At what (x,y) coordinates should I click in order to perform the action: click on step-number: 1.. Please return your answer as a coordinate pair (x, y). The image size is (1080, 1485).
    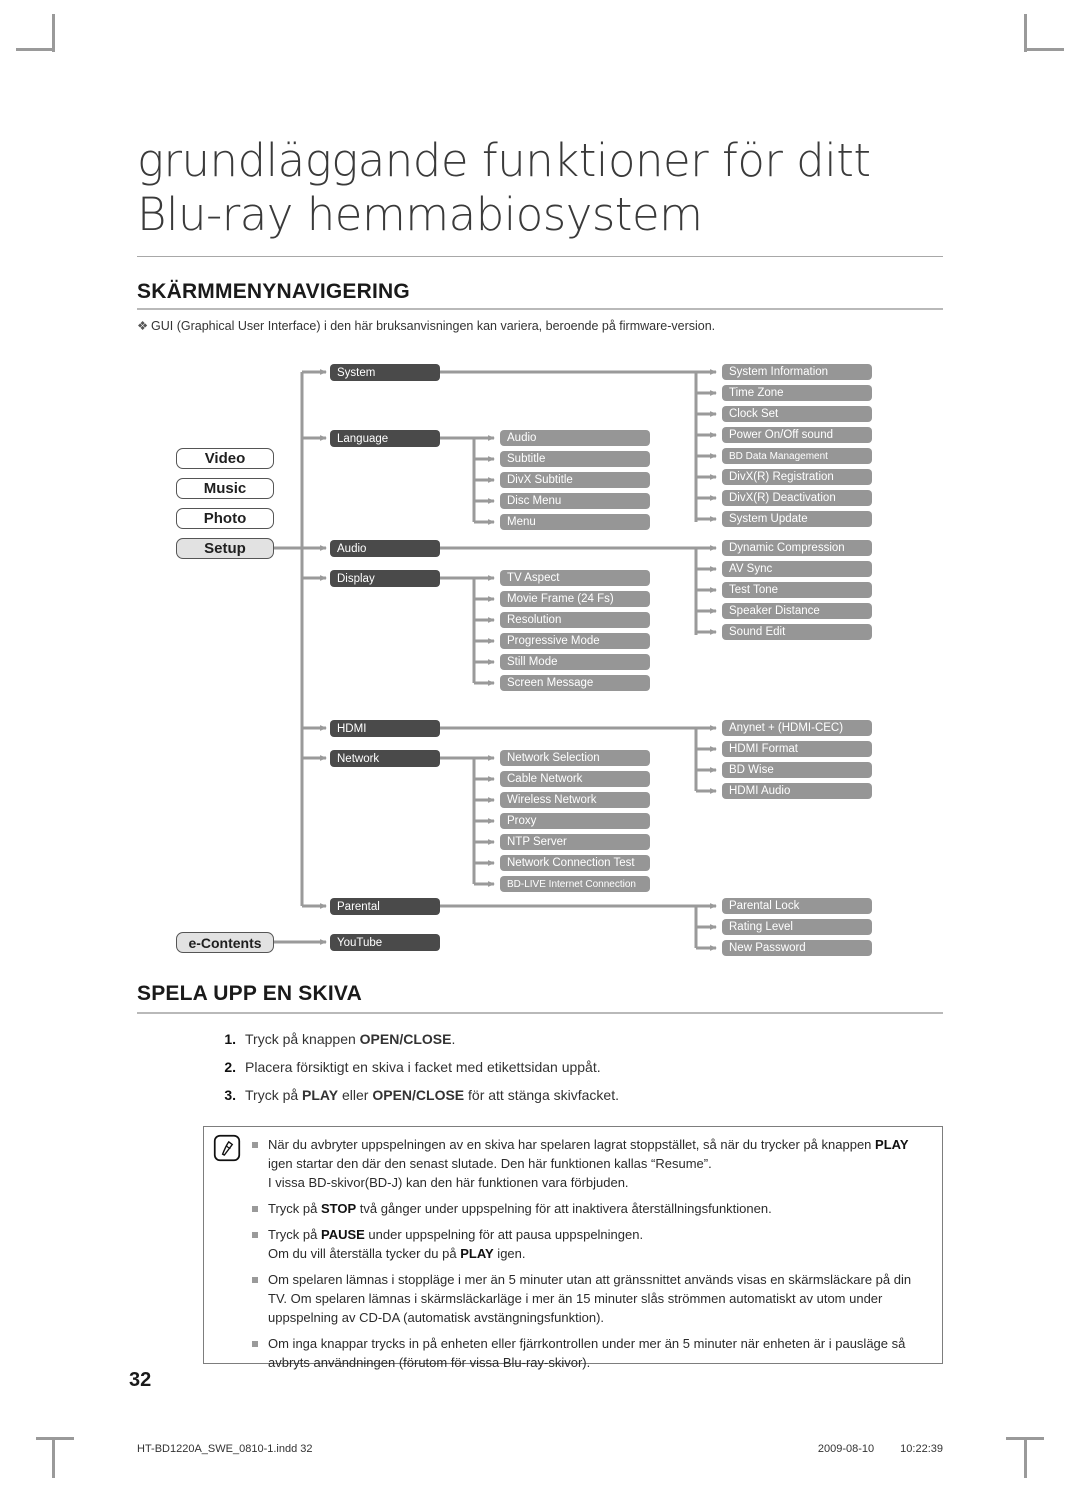
    Looking at the image, I should click on (230, 1039).